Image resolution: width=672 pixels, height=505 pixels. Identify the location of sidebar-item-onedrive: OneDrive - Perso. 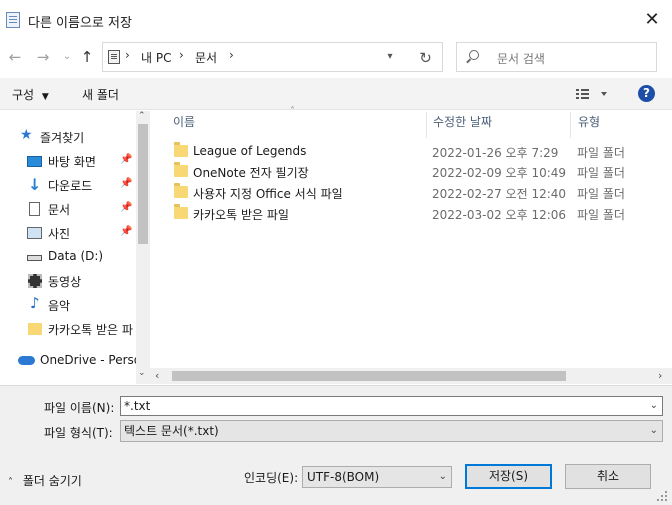
(70, 361).